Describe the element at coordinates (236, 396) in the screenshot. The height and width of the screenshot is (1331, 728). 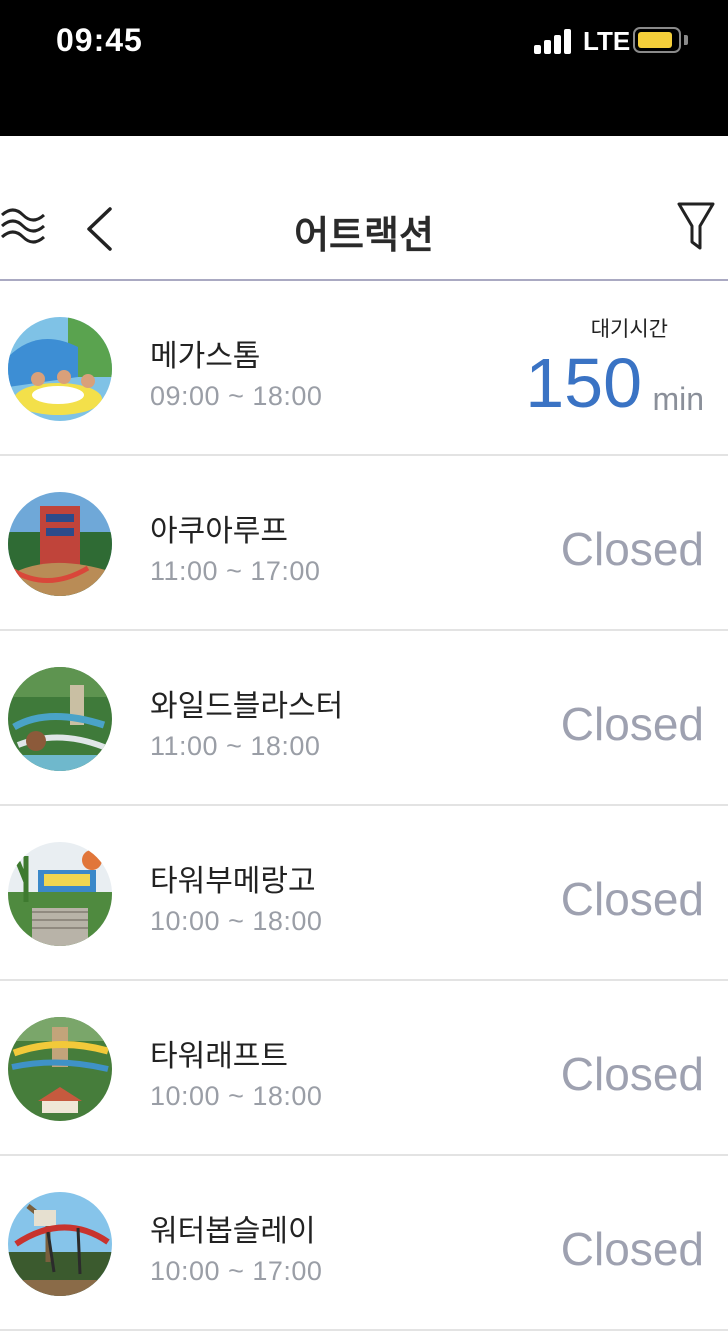
I see `attraction-hours: 09:00 ~ 18:00` at that location.